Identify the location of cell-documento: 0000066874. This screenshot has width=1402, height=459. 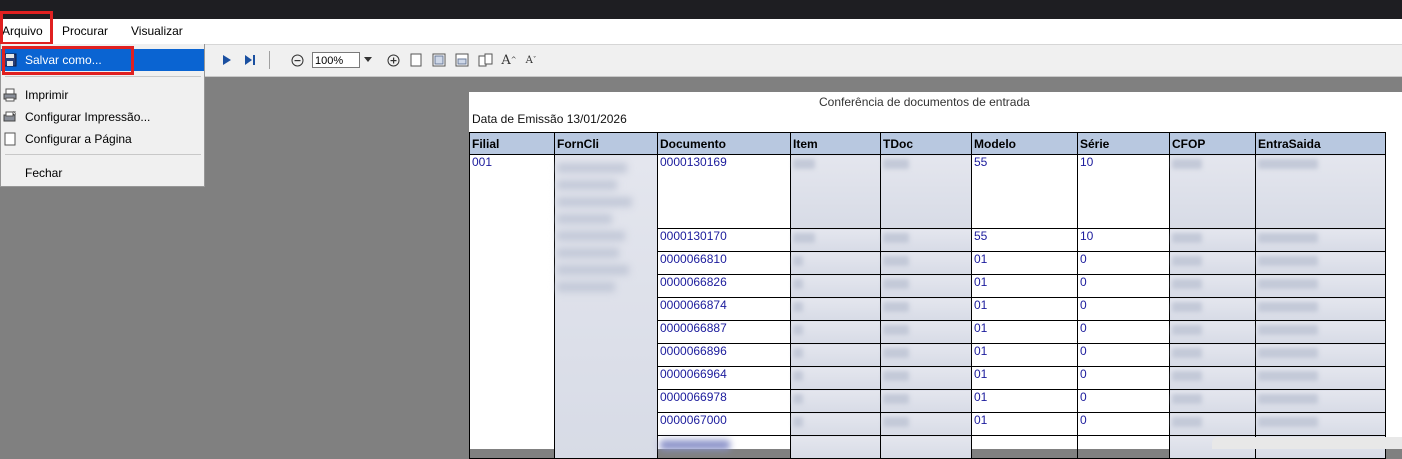
(724, 309).